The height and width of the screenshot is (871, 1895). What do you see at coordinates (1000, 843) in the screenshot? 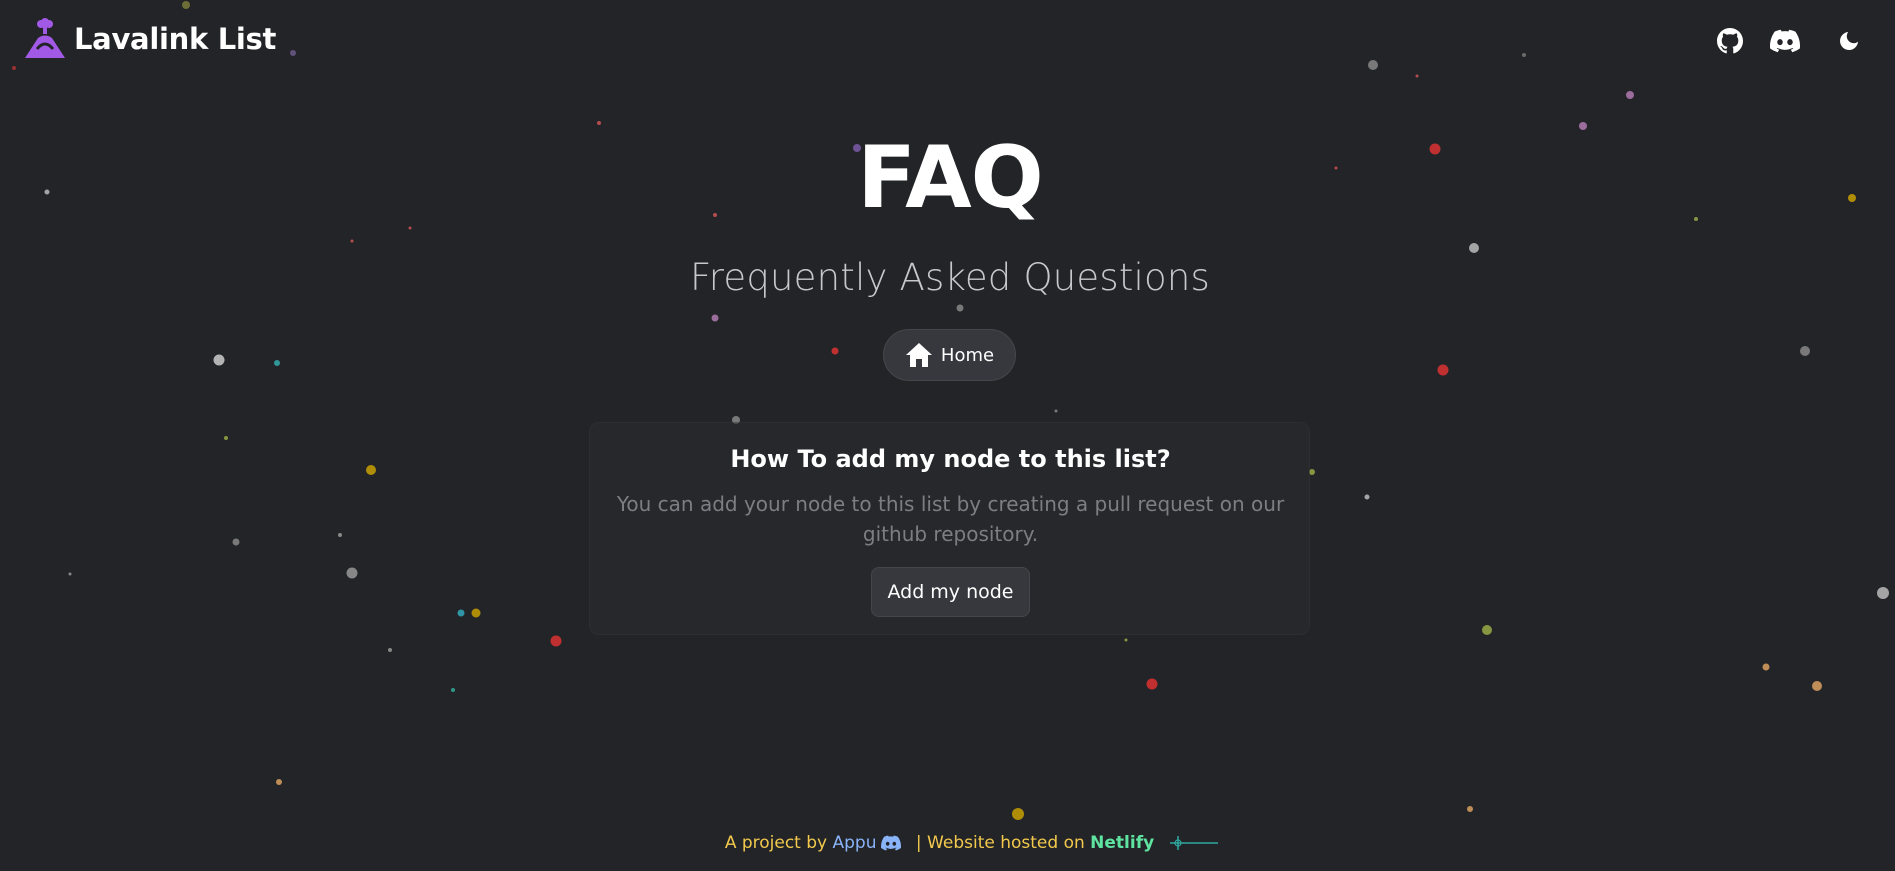
I see `footer-middle: | Website hosted on` at bounding box center [1000, 843].